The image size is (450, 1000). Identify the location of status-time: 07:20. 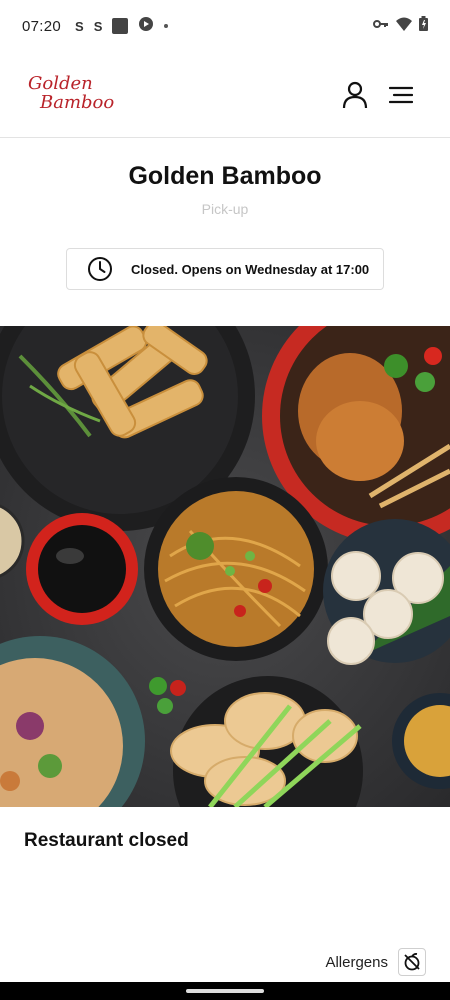
(42, 26).